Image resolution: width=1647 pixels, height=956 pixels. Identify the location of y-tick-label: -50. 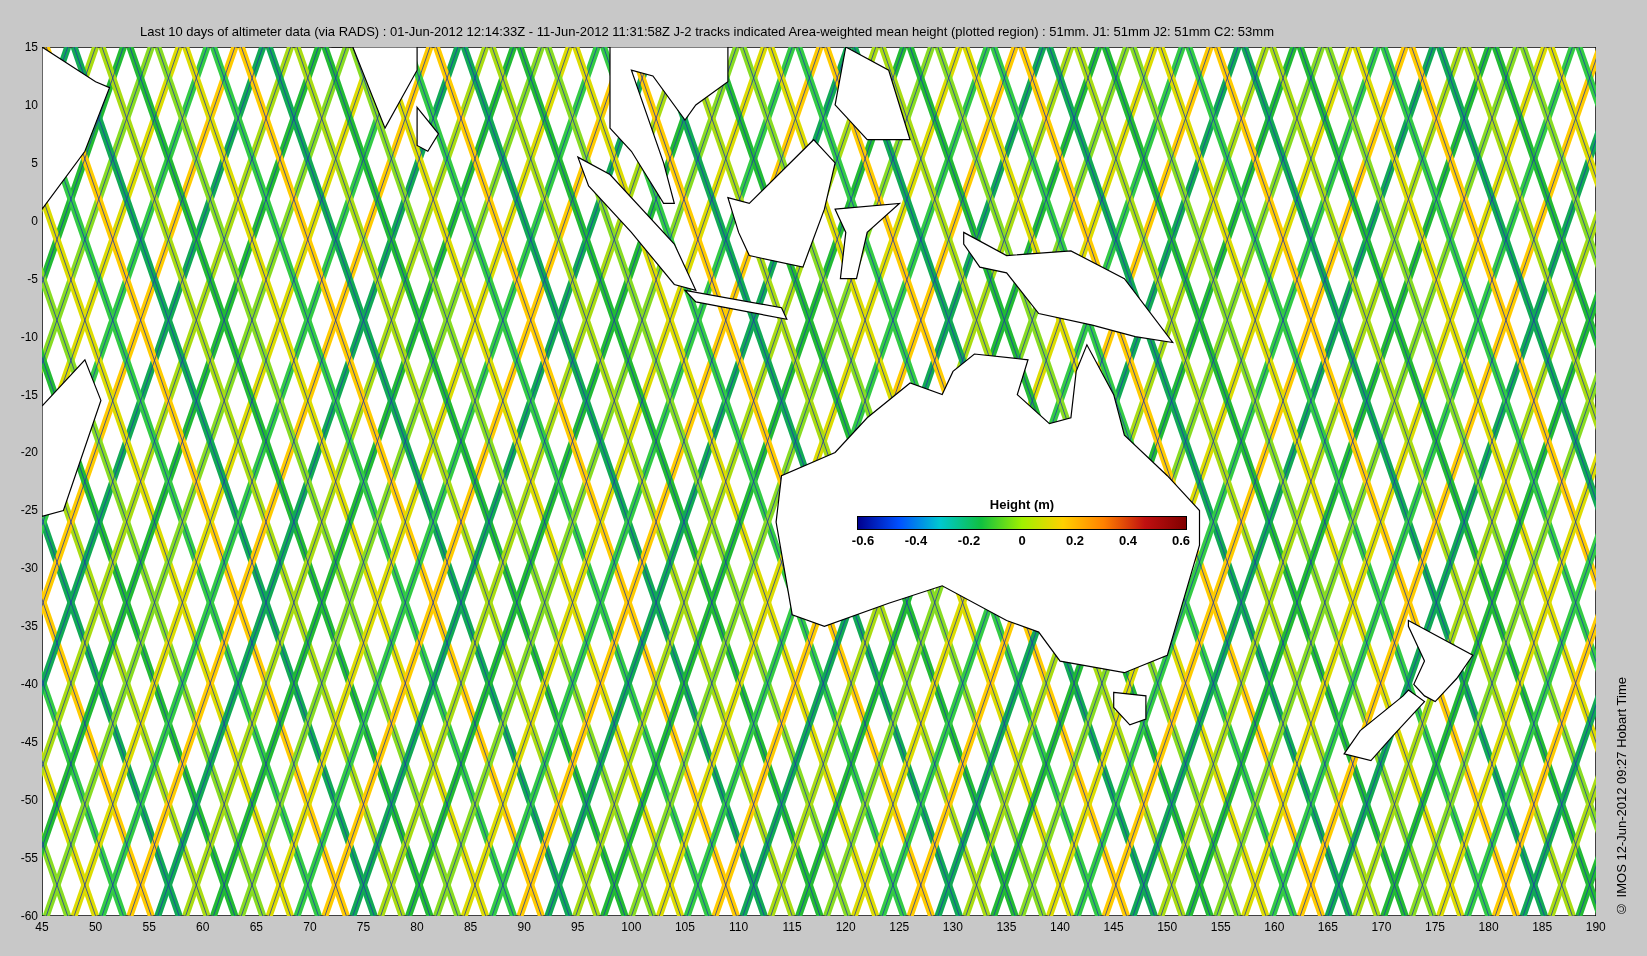
(29, 800).